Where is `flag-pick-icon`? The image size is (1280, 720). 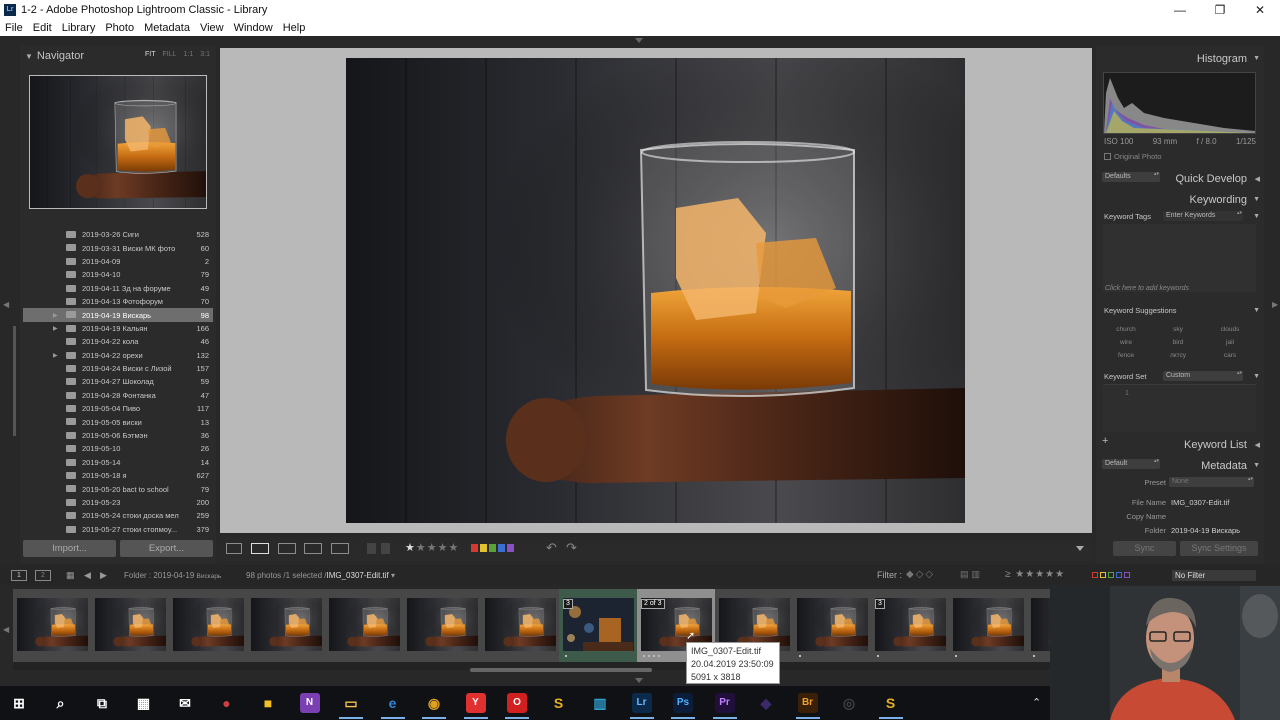
flag-pick-icon is located at coordinates (371, 548).